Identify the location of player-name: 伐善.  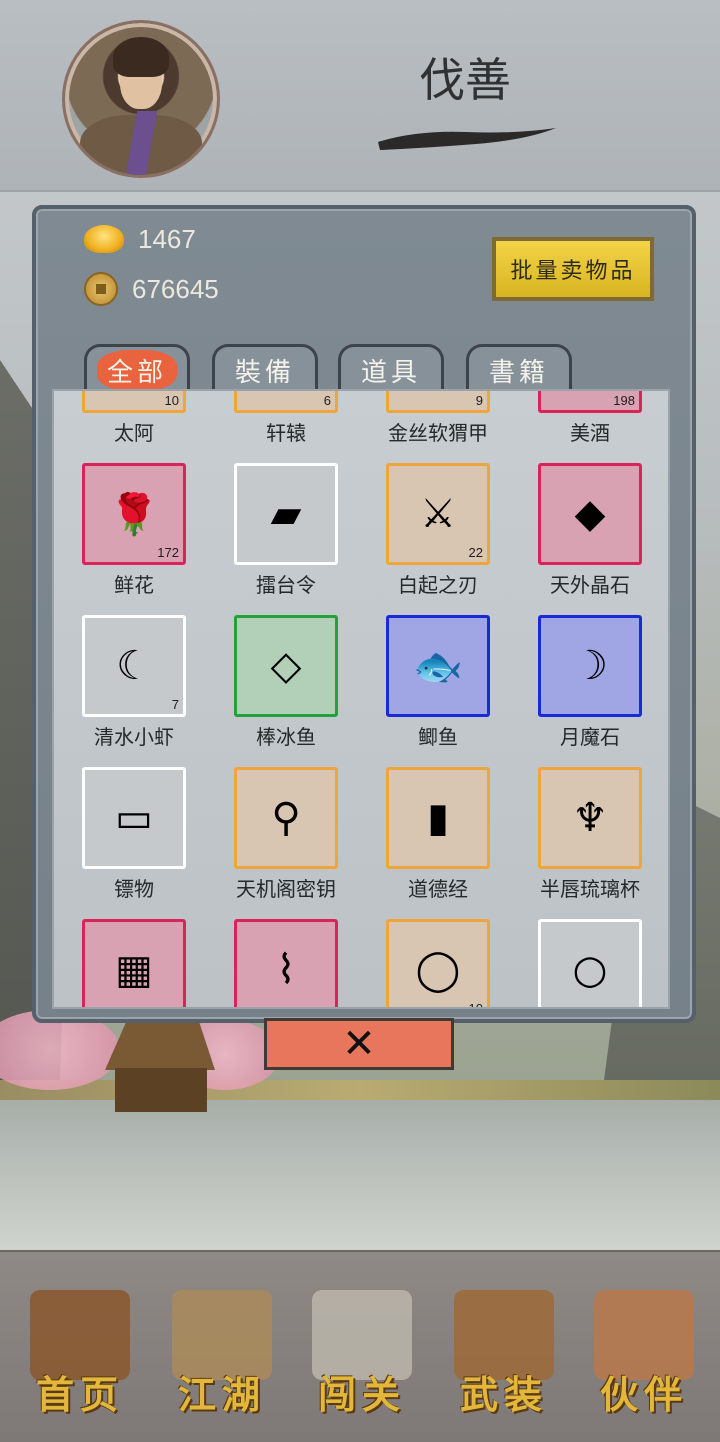
(465, 80).